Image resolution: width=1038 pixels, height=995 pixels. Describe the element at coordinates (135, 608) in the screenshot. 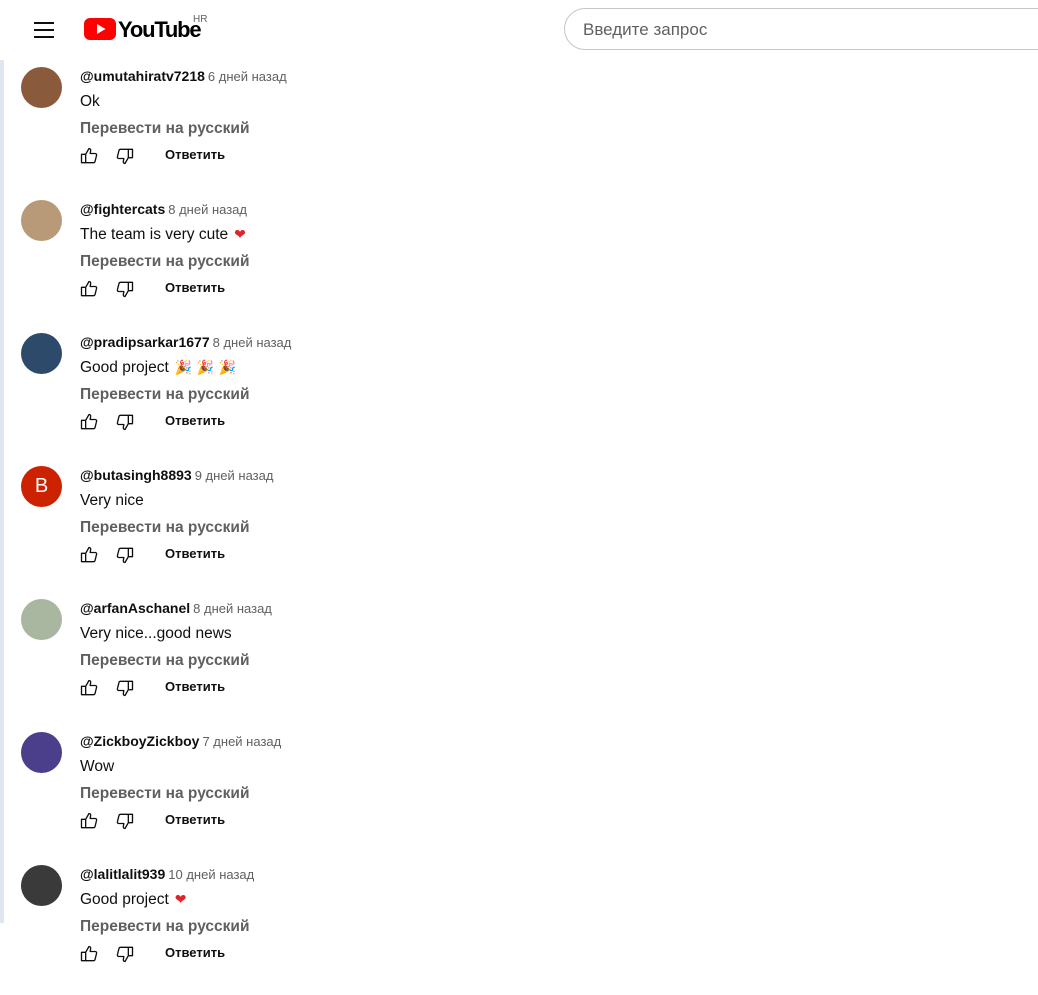

I see `comment-author: @arfanAschanel` at that location.